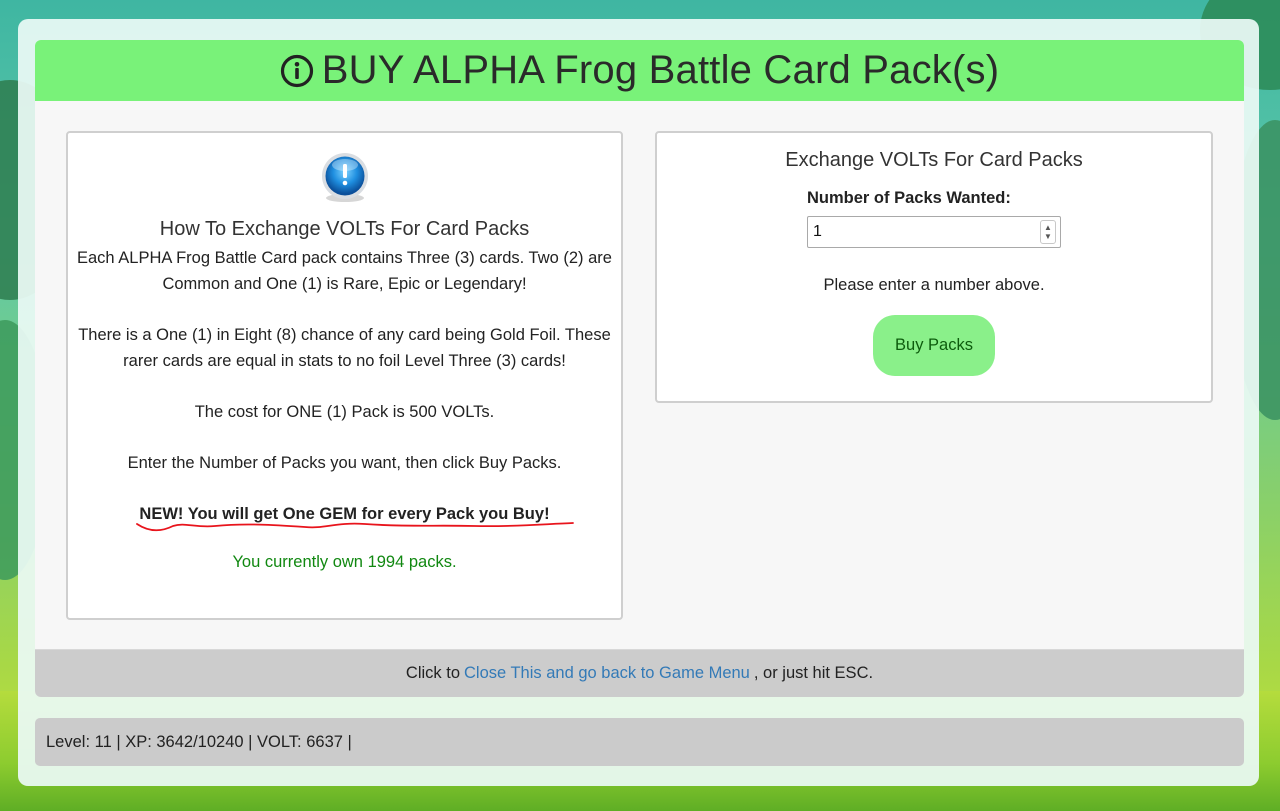 The height and width of the screenshot is (811, 1280). I want to click on packs-quantity-input: 1 ▲ ▼, so click(934, 232).